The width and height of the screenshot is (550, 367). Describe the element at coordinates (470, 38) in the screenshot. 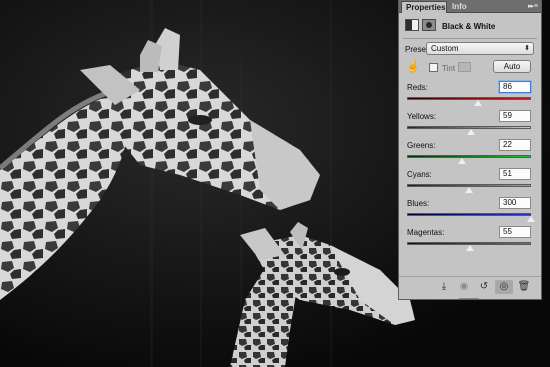

I see `divider` at that location.